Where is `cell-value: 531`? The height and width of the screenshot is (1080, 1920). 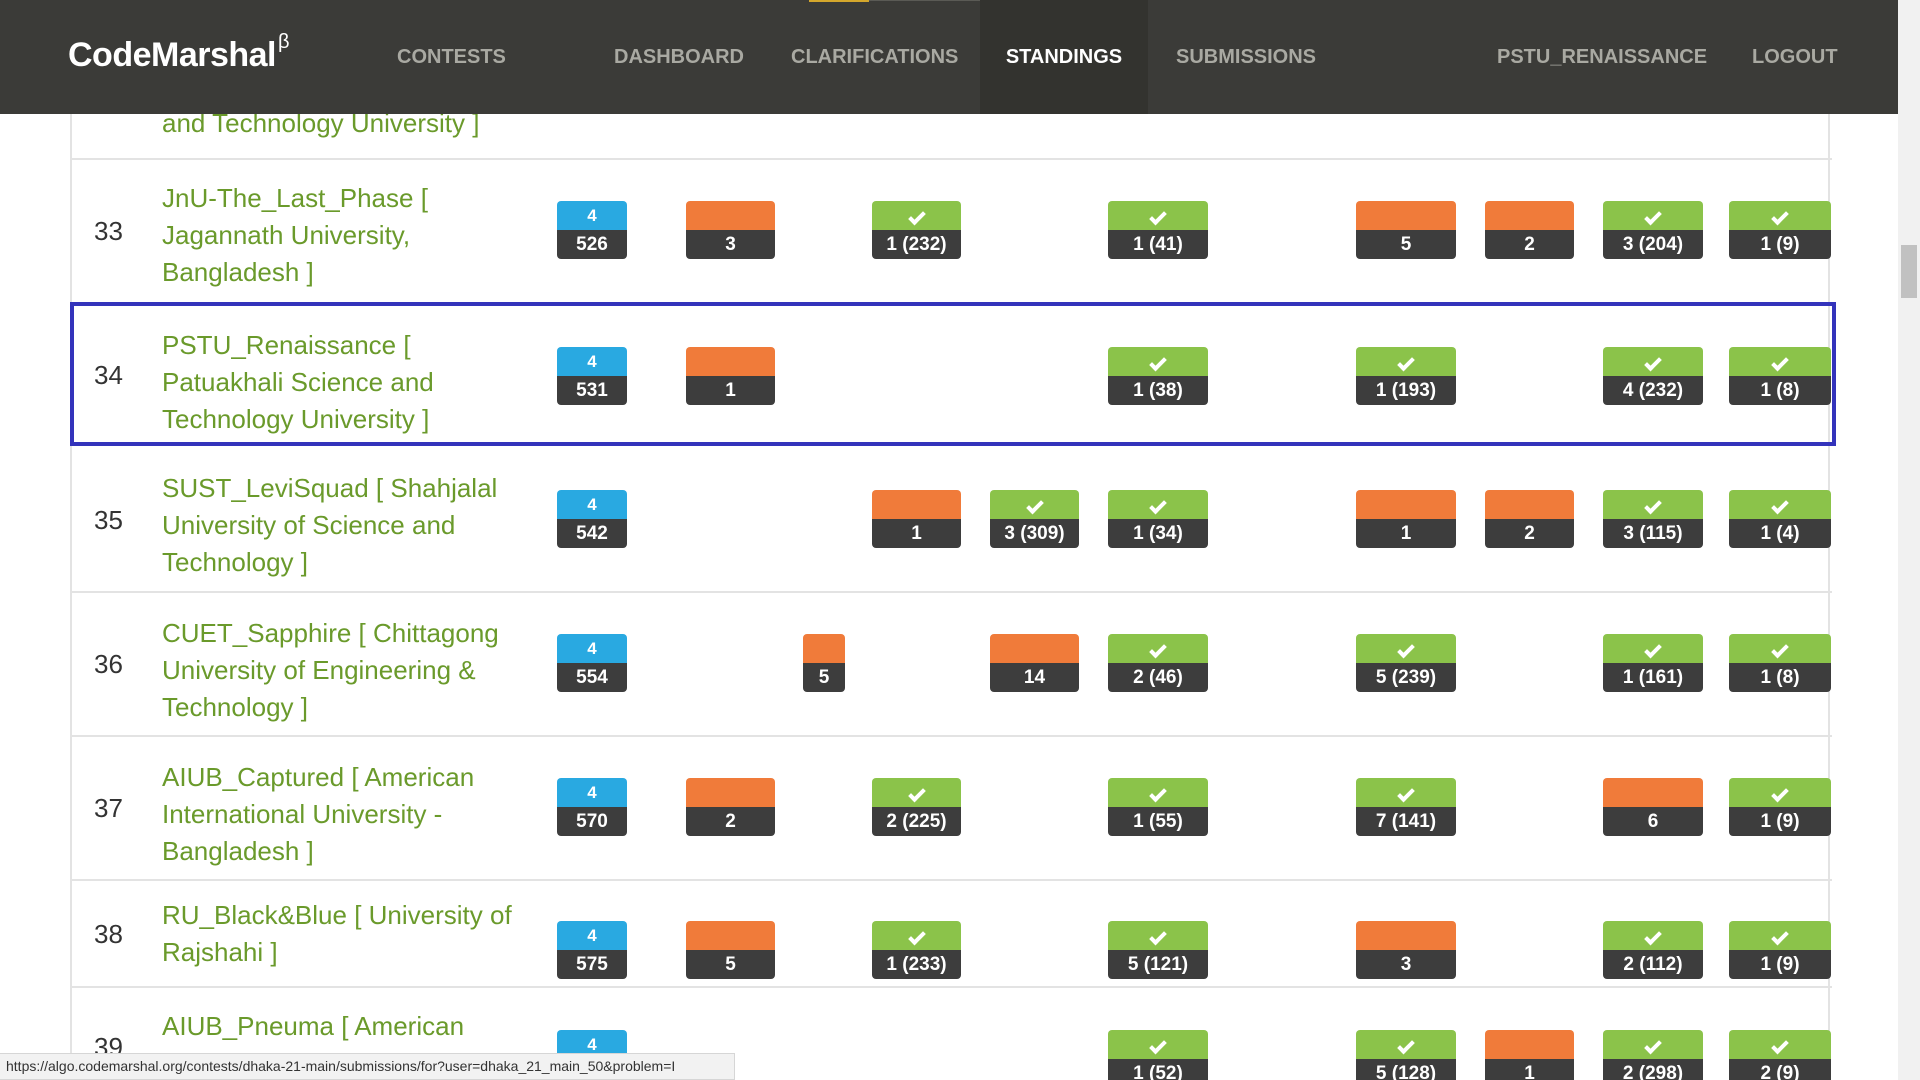 cell-value: 531 is located at coordinates (592, 390).